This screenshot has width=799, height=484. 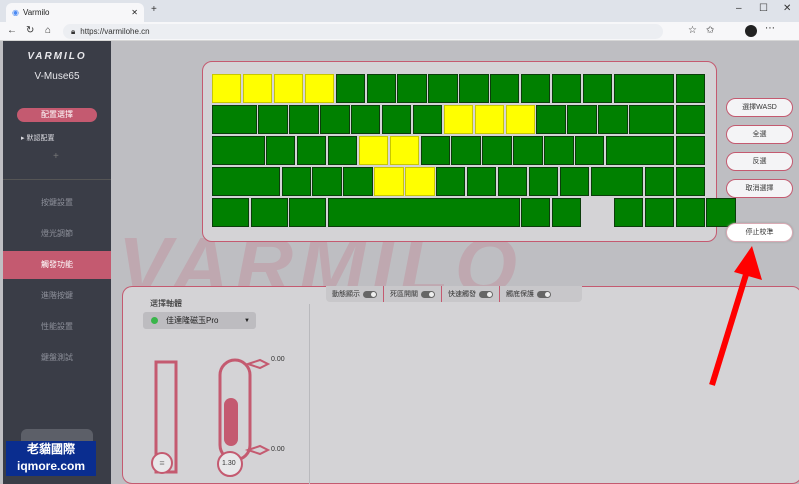 I want to click on toggle-dynamic-display: 動態顯示, so click(x=355, y=294).